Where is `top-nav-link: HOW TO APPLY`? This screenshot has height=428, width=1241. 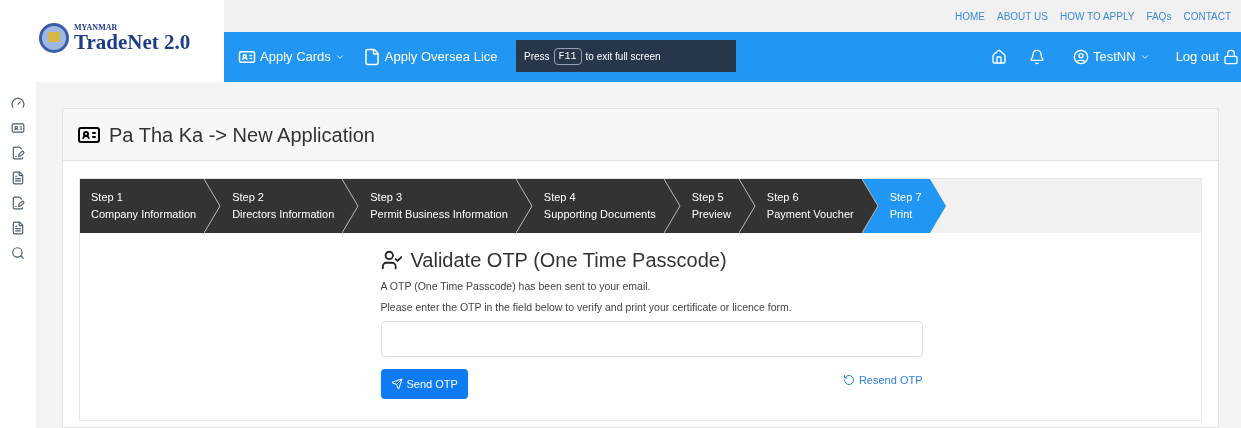 top-nav-link: HOW TO APPLY is located at coordinates (1097, 16).